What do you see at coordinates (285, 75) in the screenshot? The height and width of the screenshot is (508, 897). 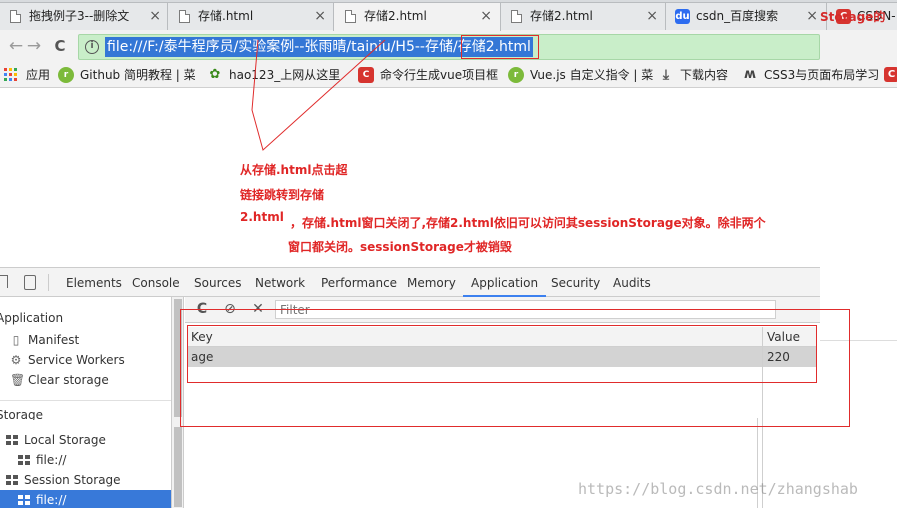 I see `bookmark-label: hao123_上网从这里` at bounding box center [285, 75].